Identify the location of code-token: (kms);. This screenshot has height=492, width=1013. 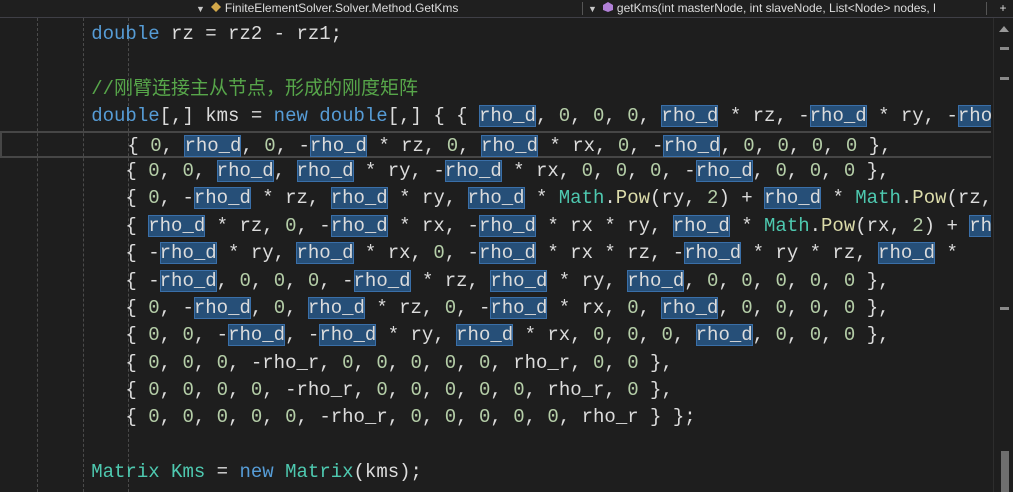
(387, 472).